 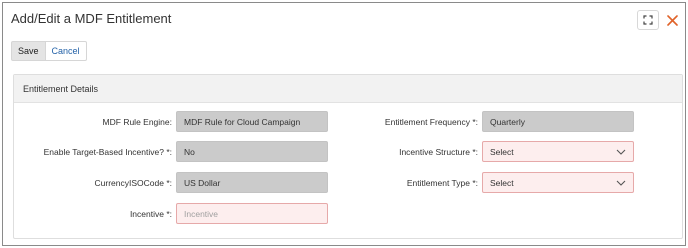 I want to click on enable-target-incentive-field: No, so click(x=252, y=151).